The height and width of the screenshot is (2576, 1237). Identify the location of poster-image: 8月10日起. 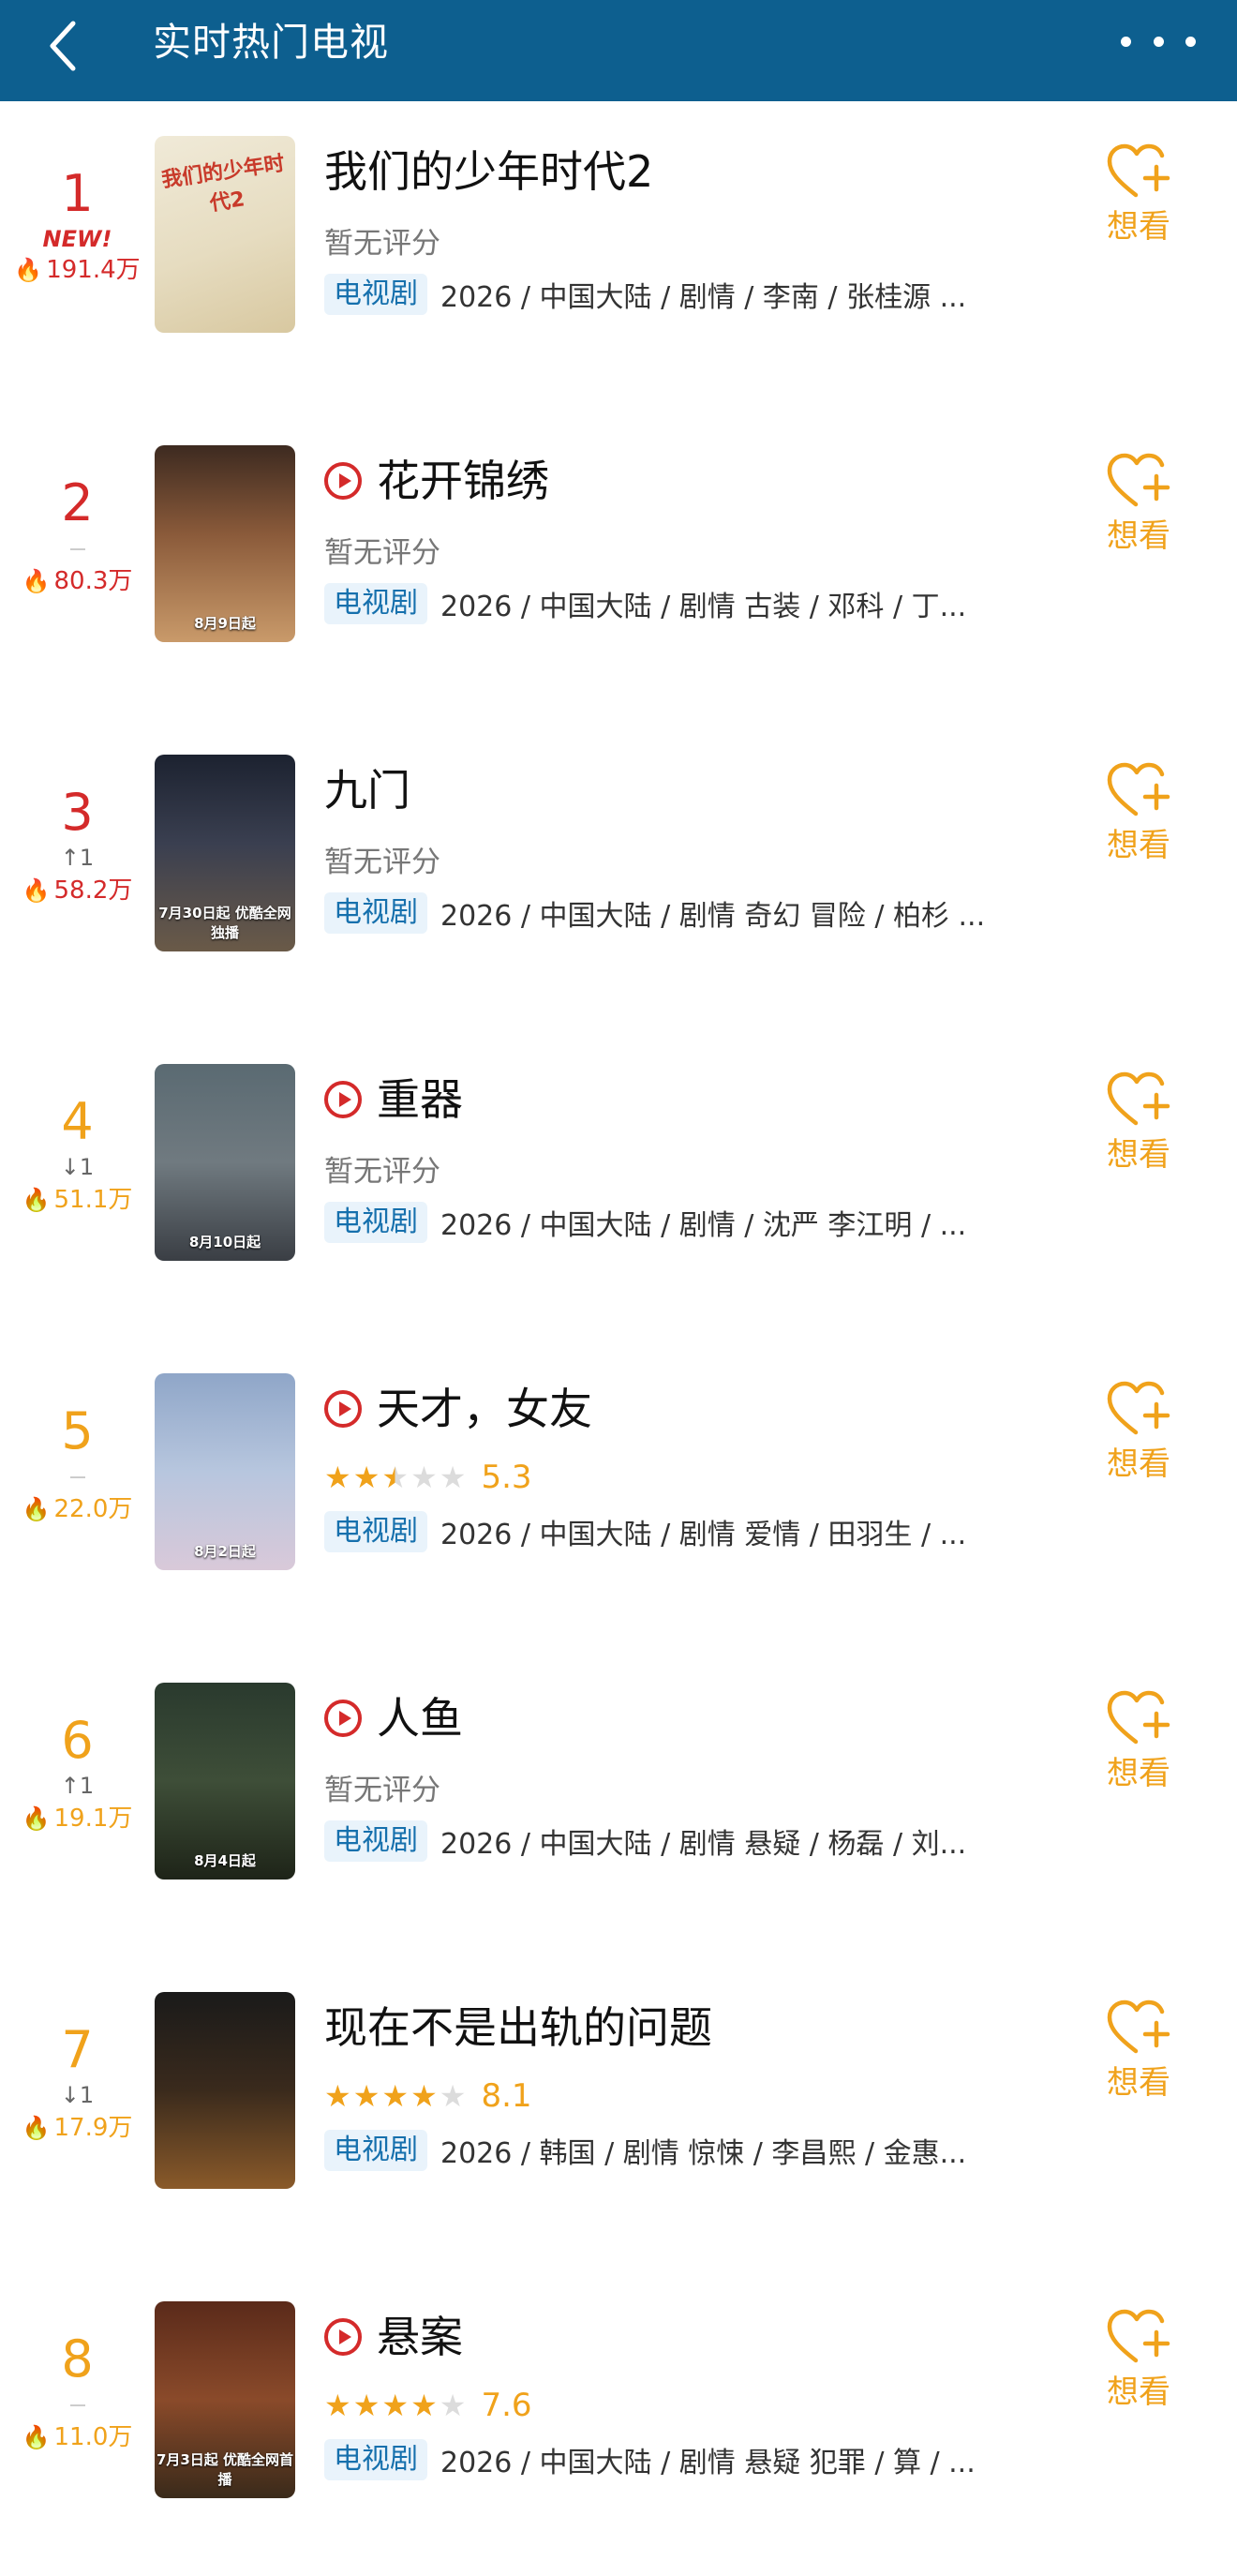
(225, 1163).